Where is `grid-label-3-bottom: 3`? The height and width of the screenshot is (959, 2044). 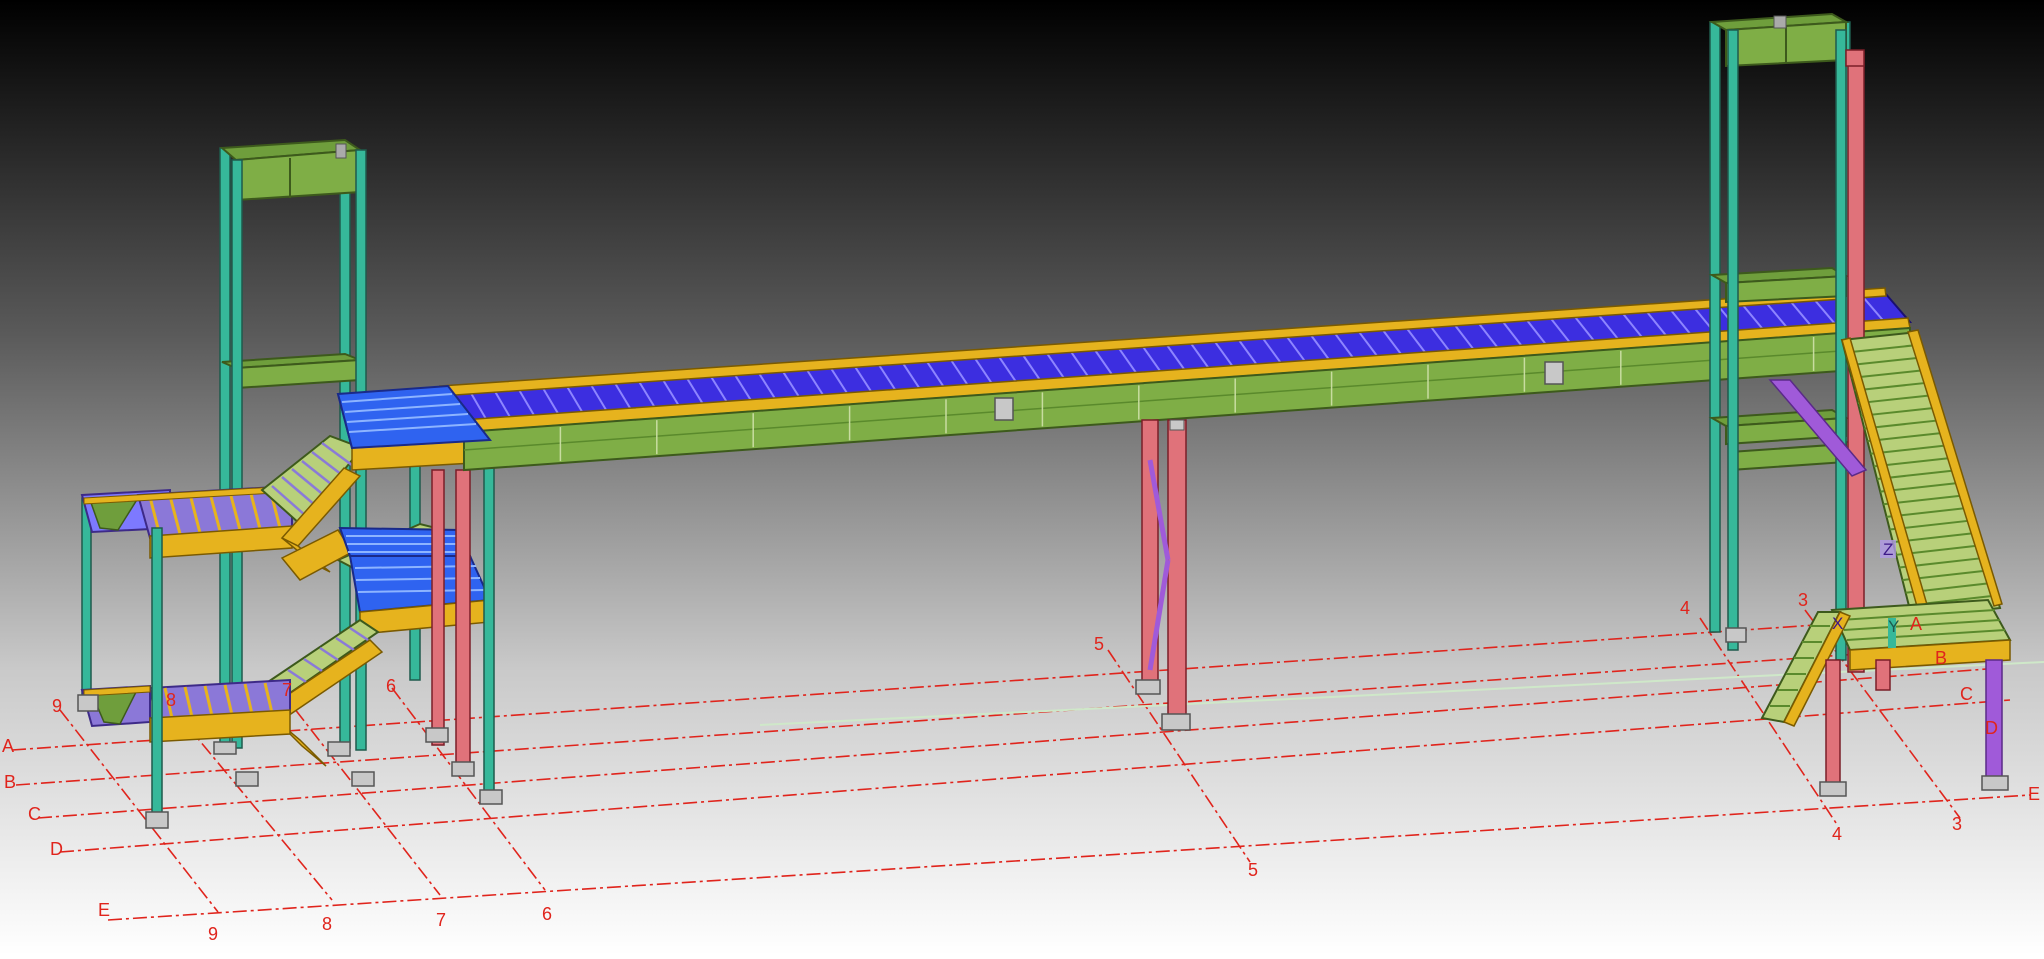 grid-label-3-bottom: 3 is located at coordinates (1957, 824).